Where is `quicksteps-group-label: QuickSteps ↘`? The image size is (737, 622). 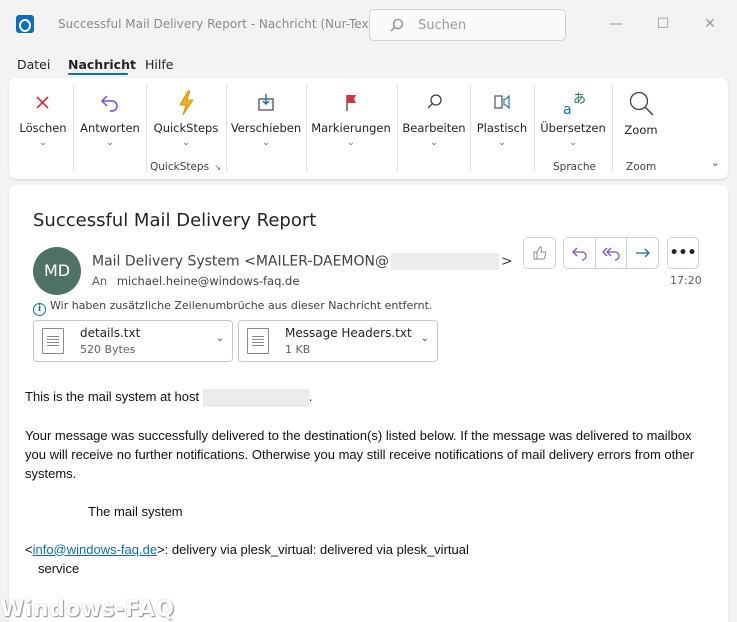 quicksteps-group-label: QuickSteps ↘ is located at coordinates (185, 167).